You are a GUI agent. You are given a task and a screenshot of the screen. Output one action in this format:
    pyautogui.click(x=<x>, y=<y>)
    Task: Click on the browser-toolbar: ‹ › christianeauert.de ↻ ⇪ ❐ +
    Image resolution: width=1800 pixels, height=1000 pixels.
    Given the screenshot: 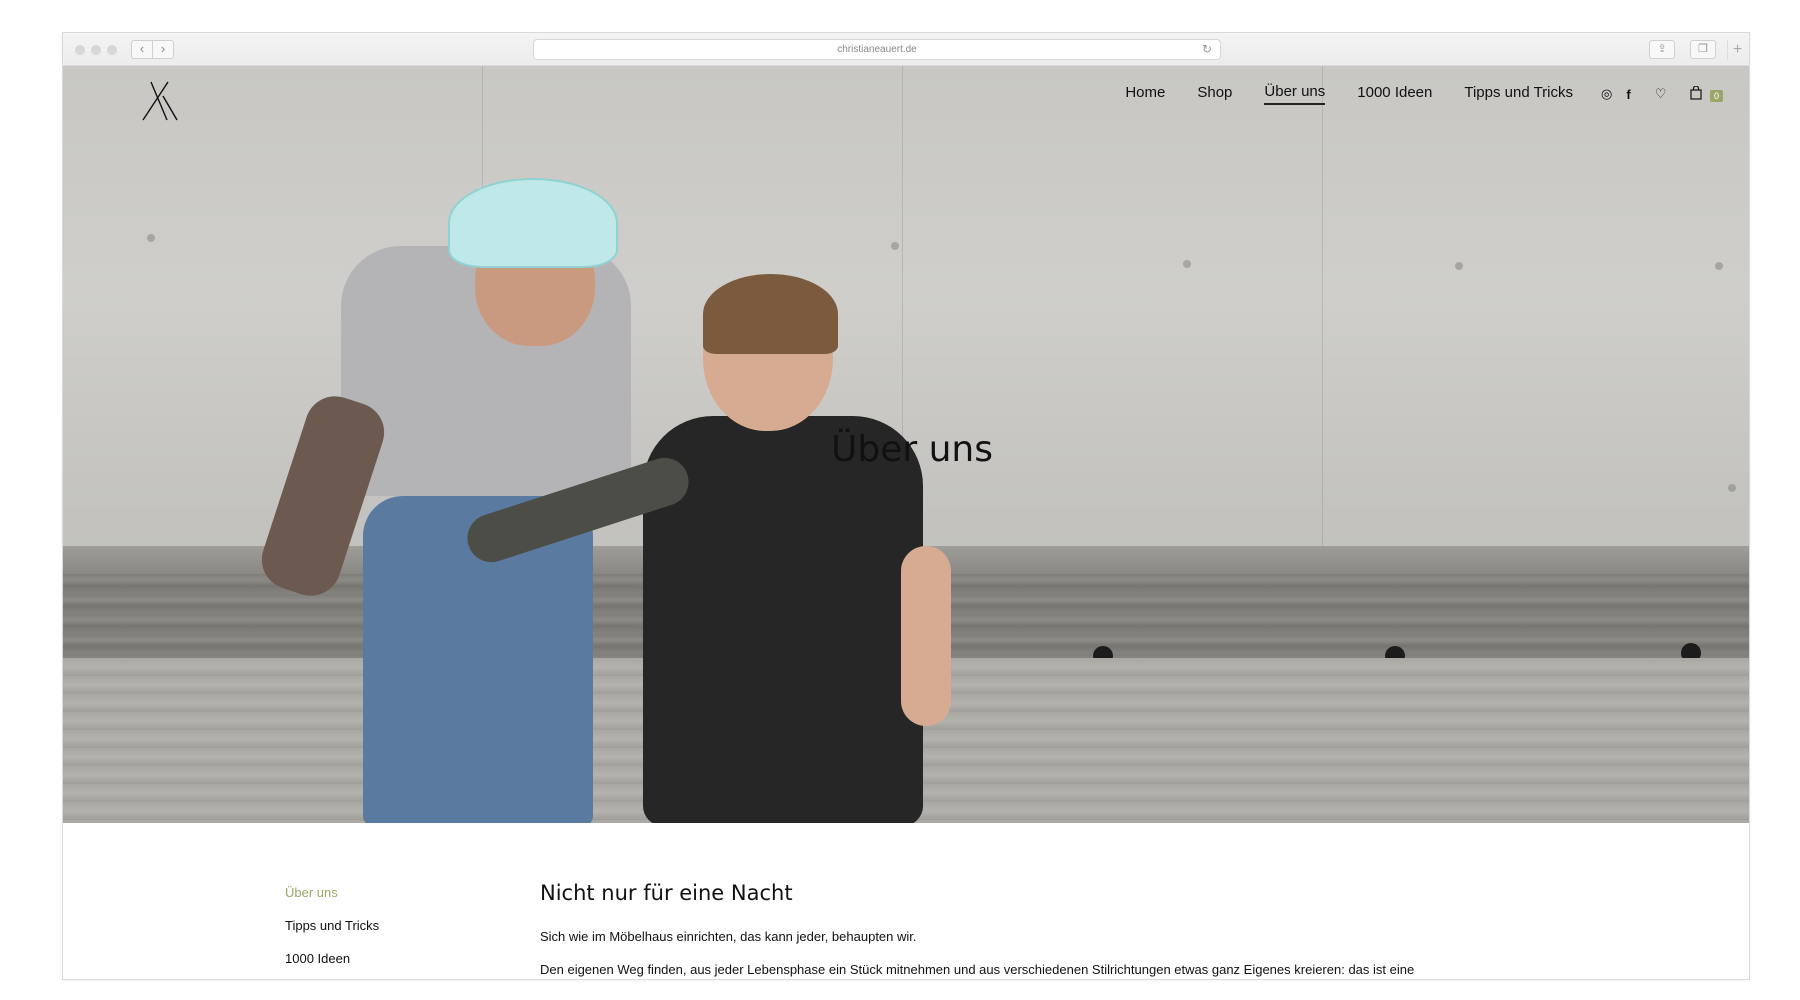 What is the action you would take?
    pyautogui.click(x=906, y=49)
    